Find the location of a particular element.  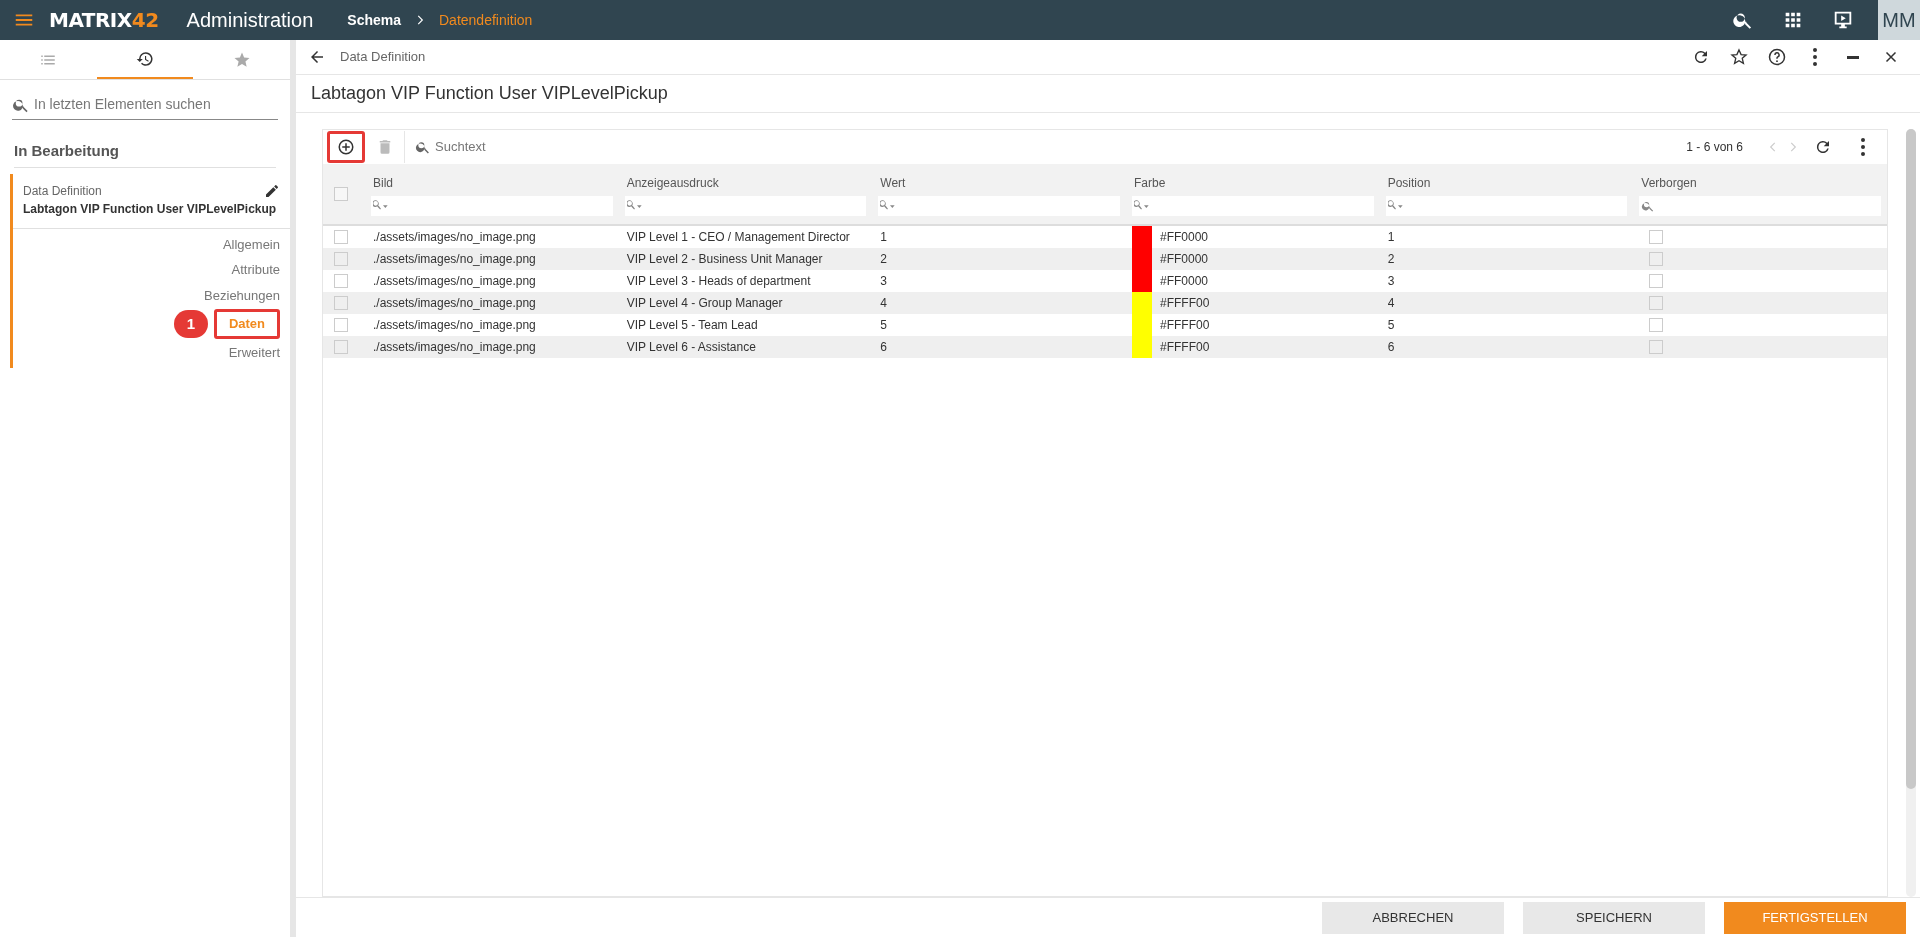

column-header: Farbe is located at coordinates (1253, 183).